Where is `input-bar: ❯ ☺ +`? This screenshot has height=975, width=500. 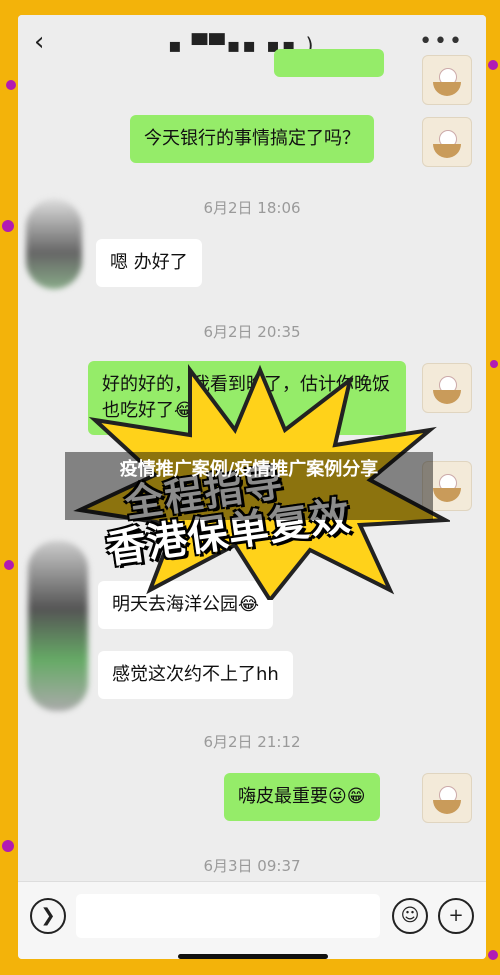
input-bar: ❯ ☺ + is located at coordinates (252, 920).